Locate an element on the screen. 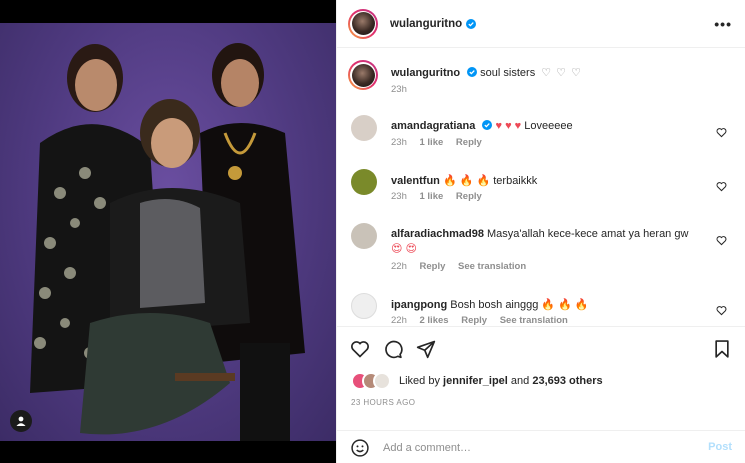 The width and height of the screenshot is (745, 463). caption-text: wulanguritno soul sisters ♡ ♡ ♡ is located at coordinates (486, 72).